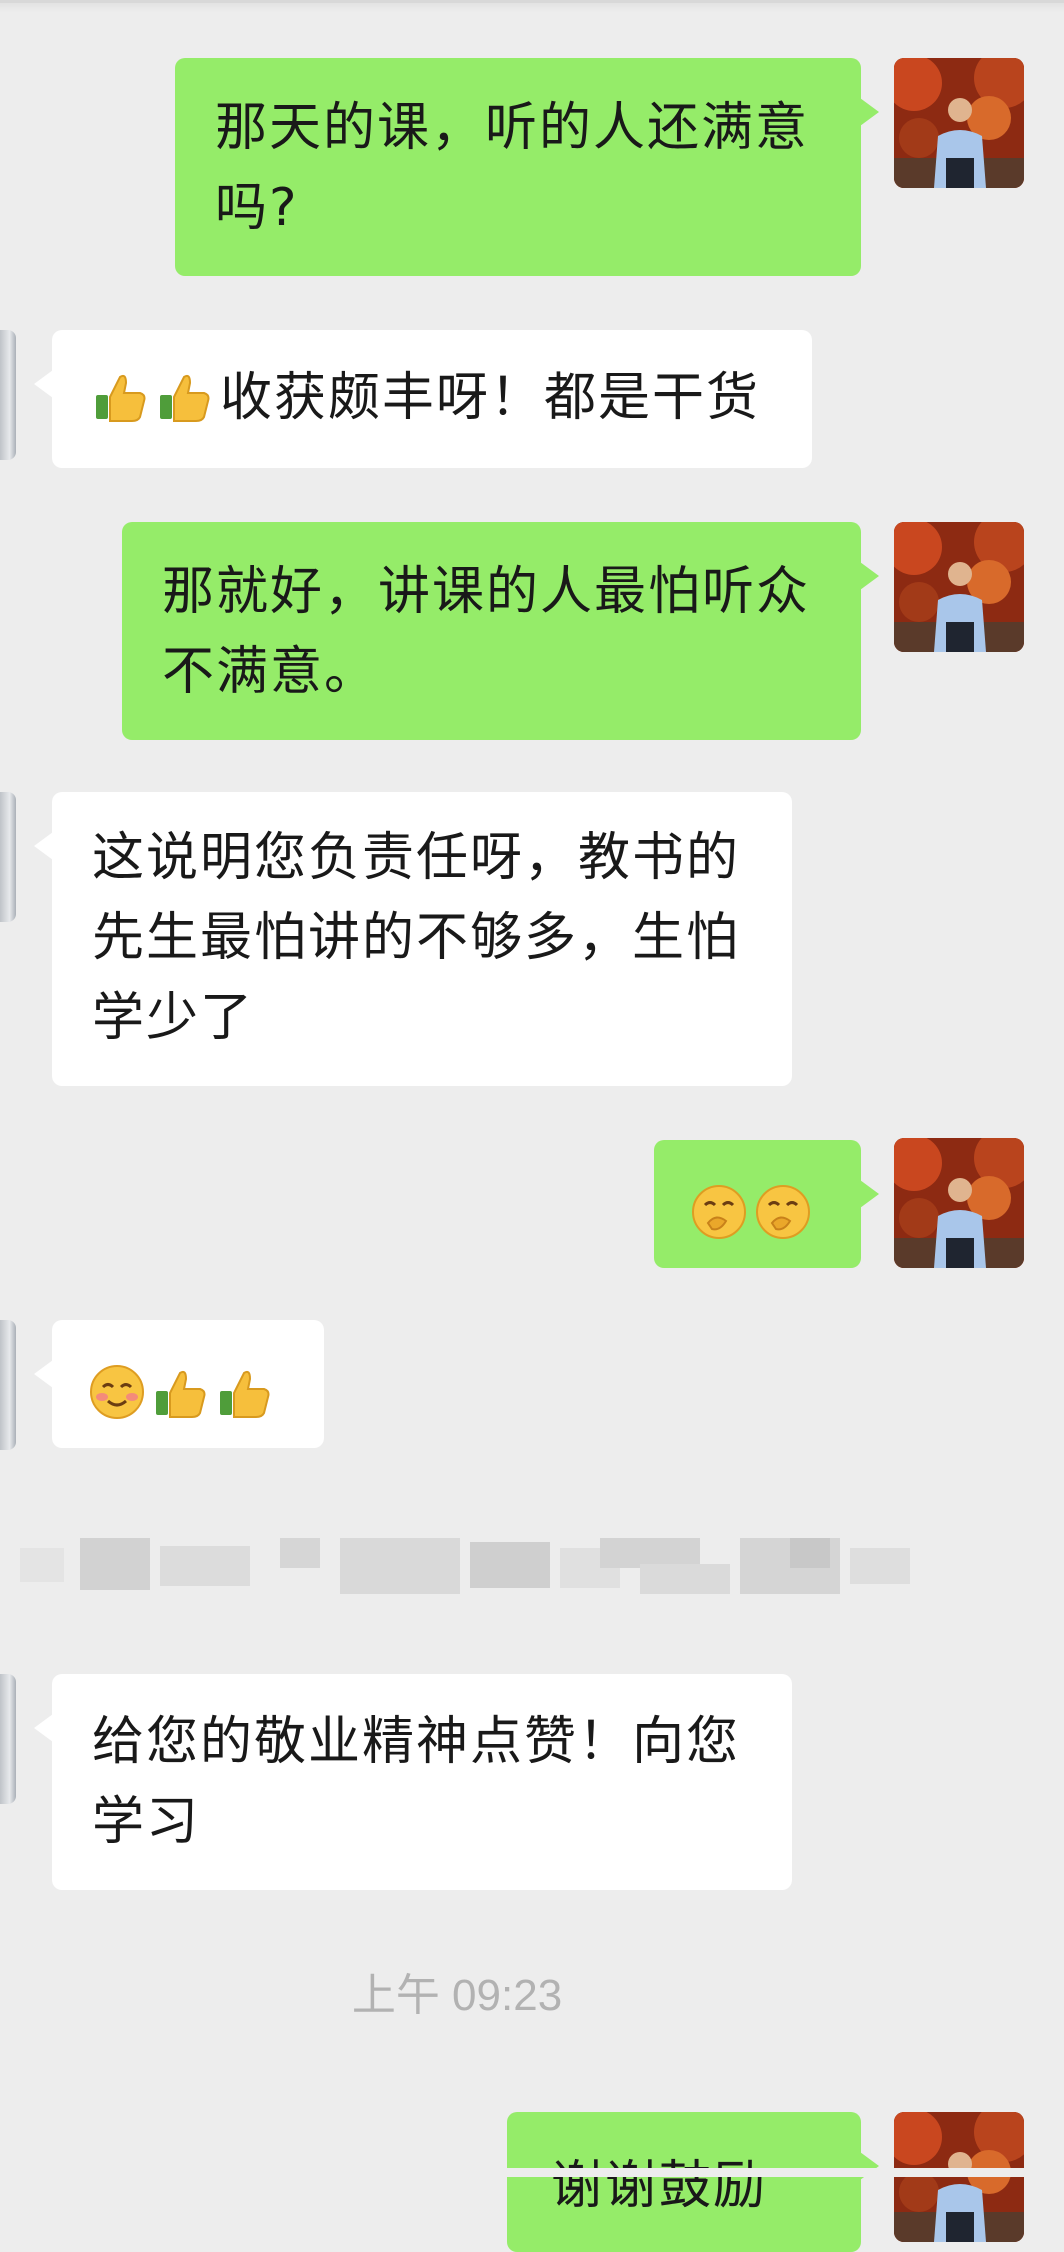 This screenshot has width=1064, height=2252. Describe the element at coordinates (117, 1392) in the screenshot. I see `smiling-face-icon` at that location.